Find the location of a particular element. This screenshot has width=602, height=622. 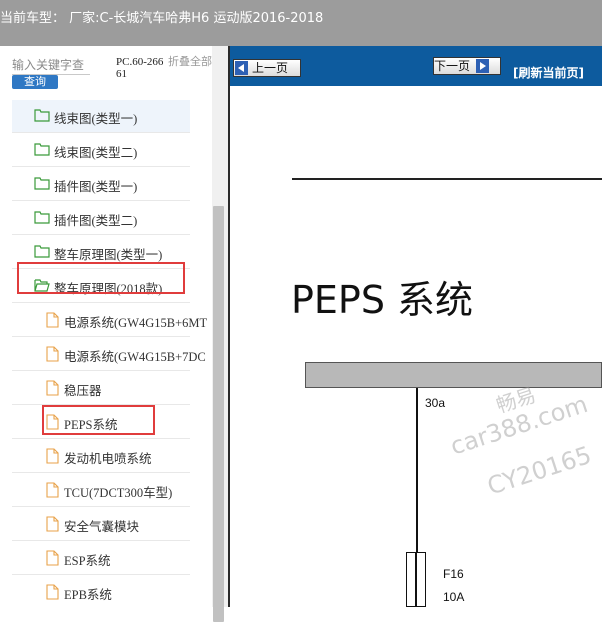

collapse-all-link: 折叠全部 is located at coordinates (190, 62).